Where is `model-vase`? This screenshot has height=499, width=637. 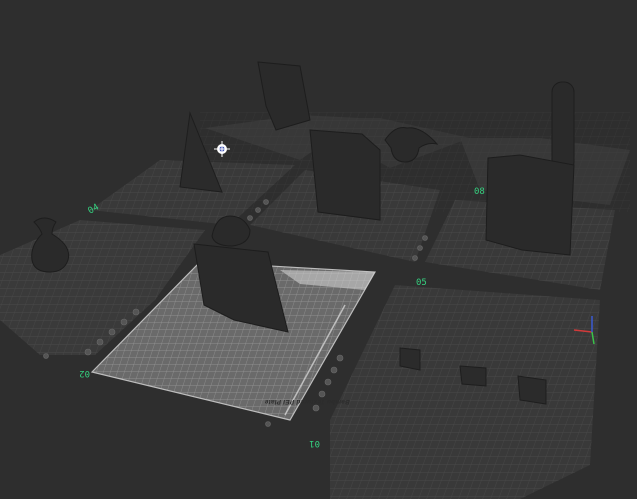
model-vase is located at coordinates (50, 245).